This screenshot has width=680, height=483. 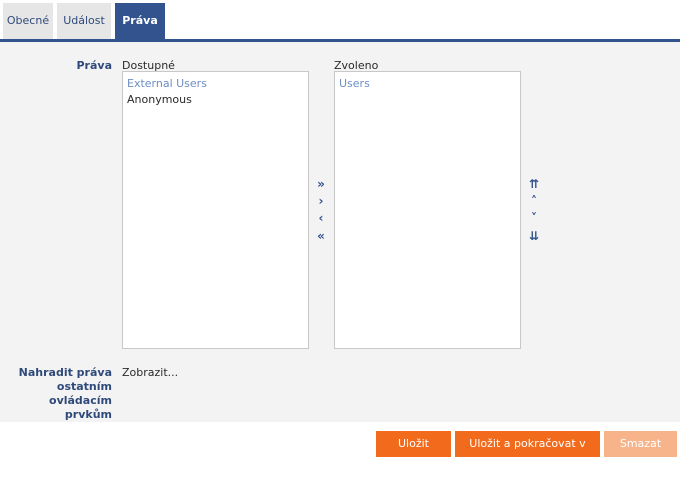 I want to click on replace-rights-label-line: ostatním, so click(x=84, y=386).